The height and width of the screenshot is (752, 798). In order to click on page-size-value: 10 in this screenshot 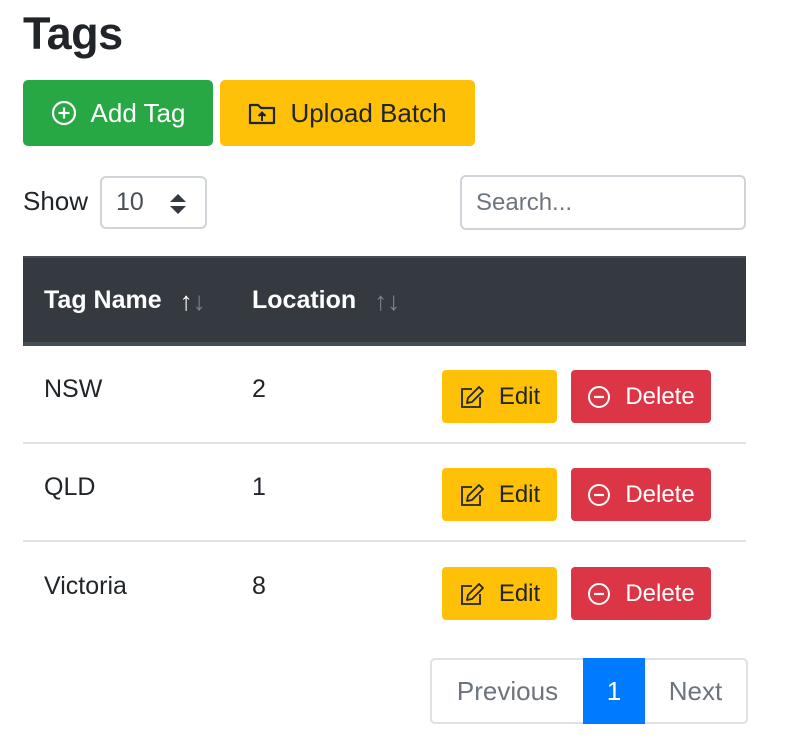, I will do `click(130, 202)`.